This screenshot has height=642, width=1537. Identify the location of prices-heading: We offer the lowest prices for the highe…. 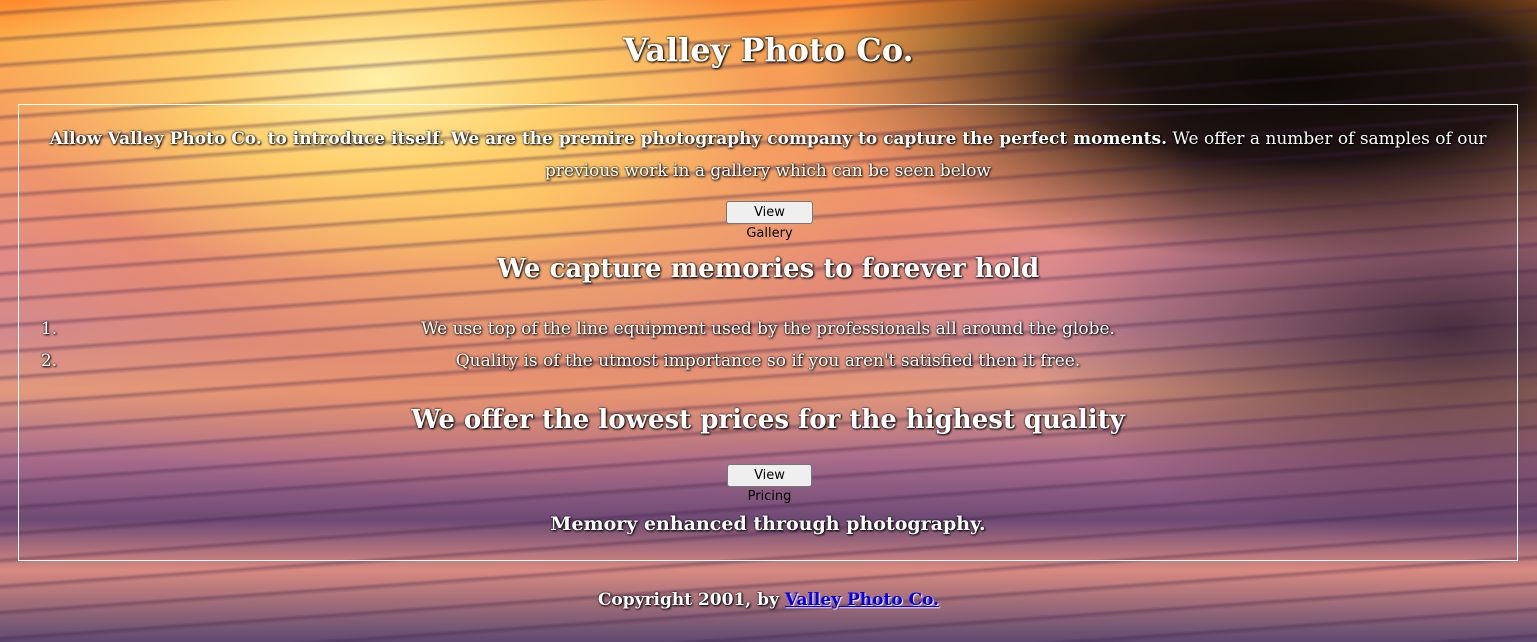
(768, 420).